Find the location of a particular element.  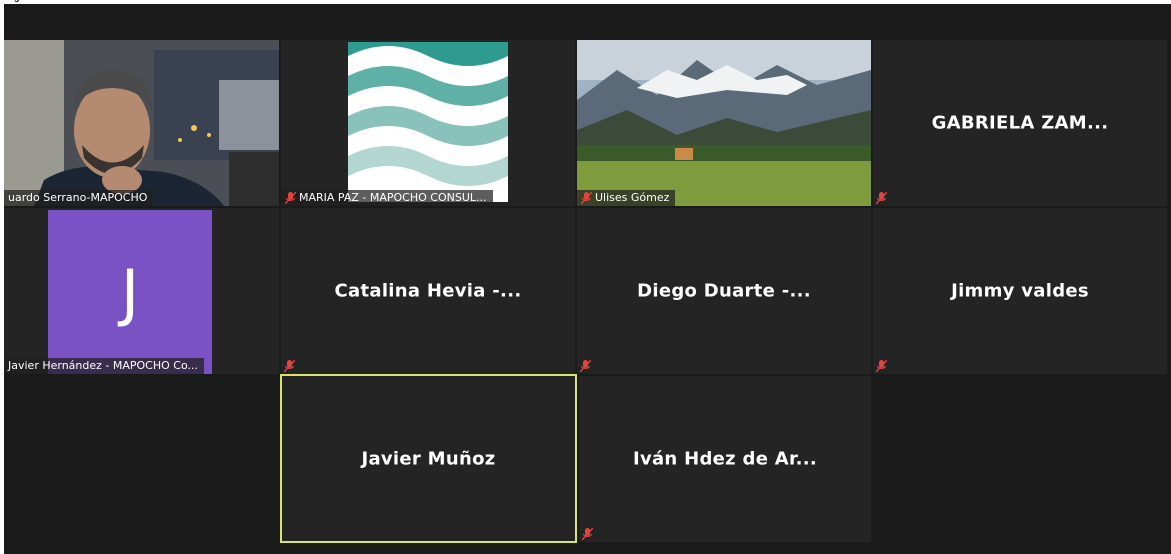

participant-avatar: J is located at coordinates (130, 292).